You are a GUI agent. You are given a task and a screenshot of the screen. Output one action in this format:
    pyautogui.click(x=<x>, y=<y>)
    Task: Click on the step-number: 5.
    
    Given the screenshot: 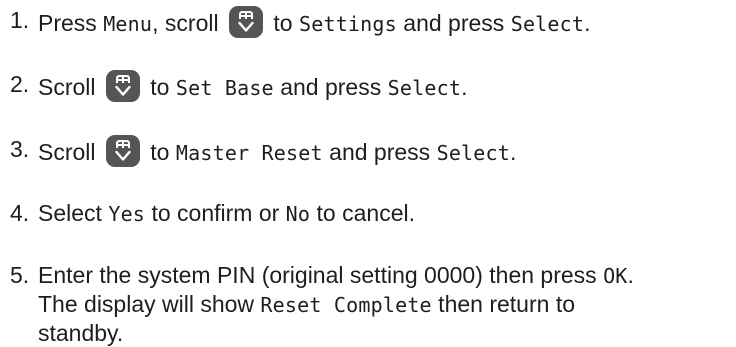 What is the action you would take?
    pyautogui.click(x=20, y=275)
    